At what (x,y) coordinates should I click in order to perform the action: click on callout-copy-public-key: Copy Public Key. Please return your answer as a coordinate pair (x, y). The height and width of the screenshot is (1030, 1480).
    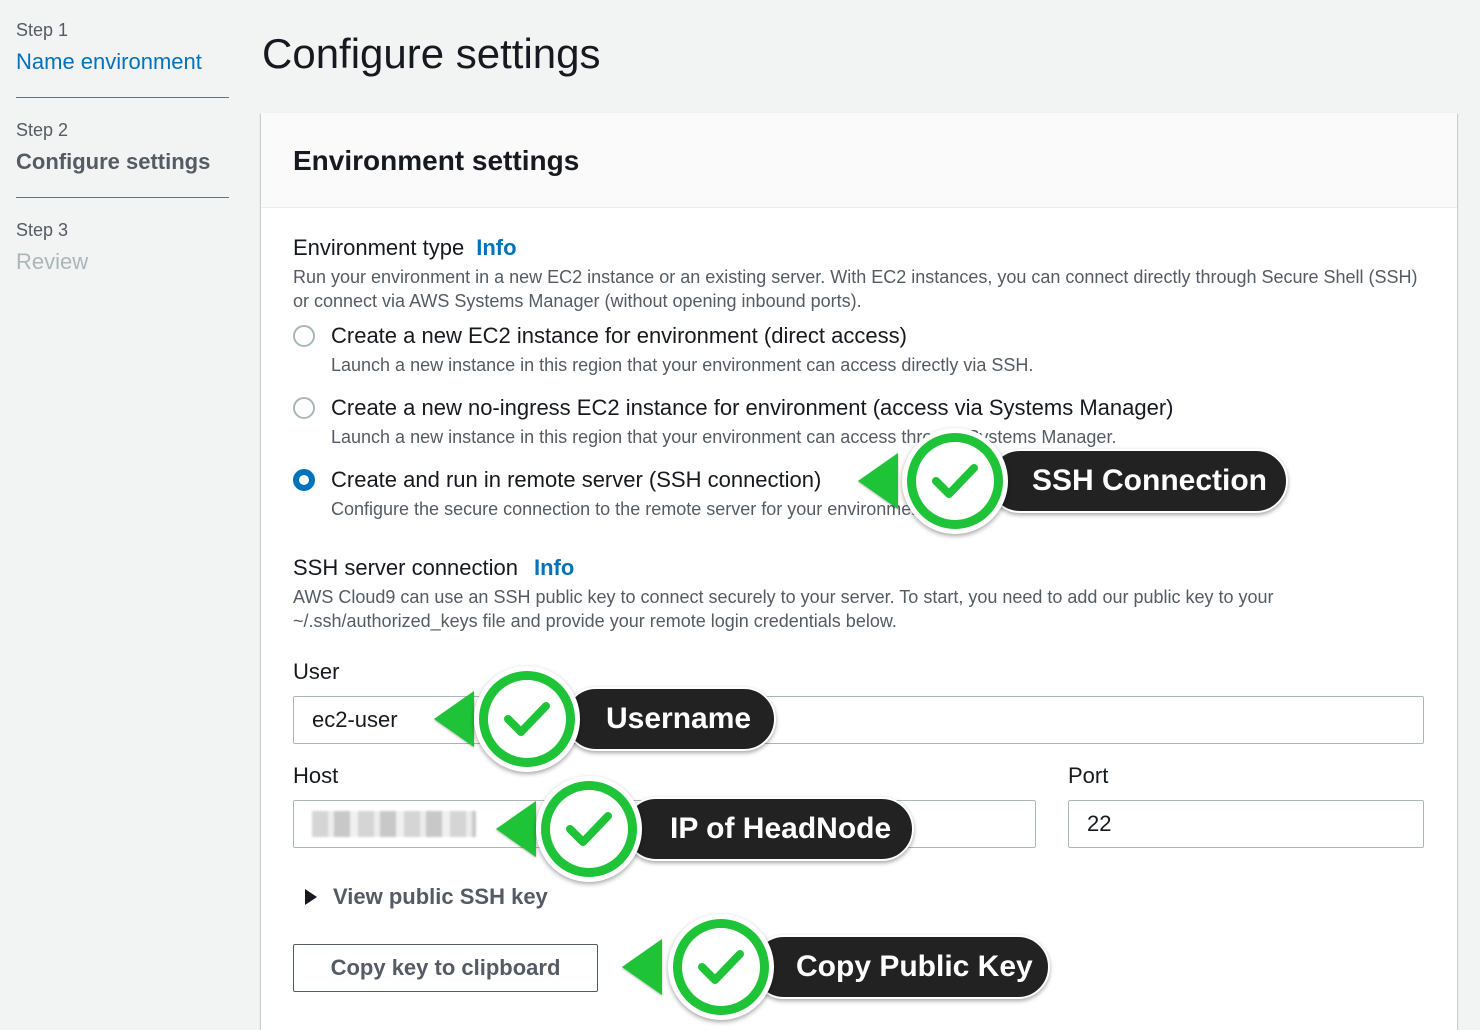
    Looking at the image, I should click on (837, 967).